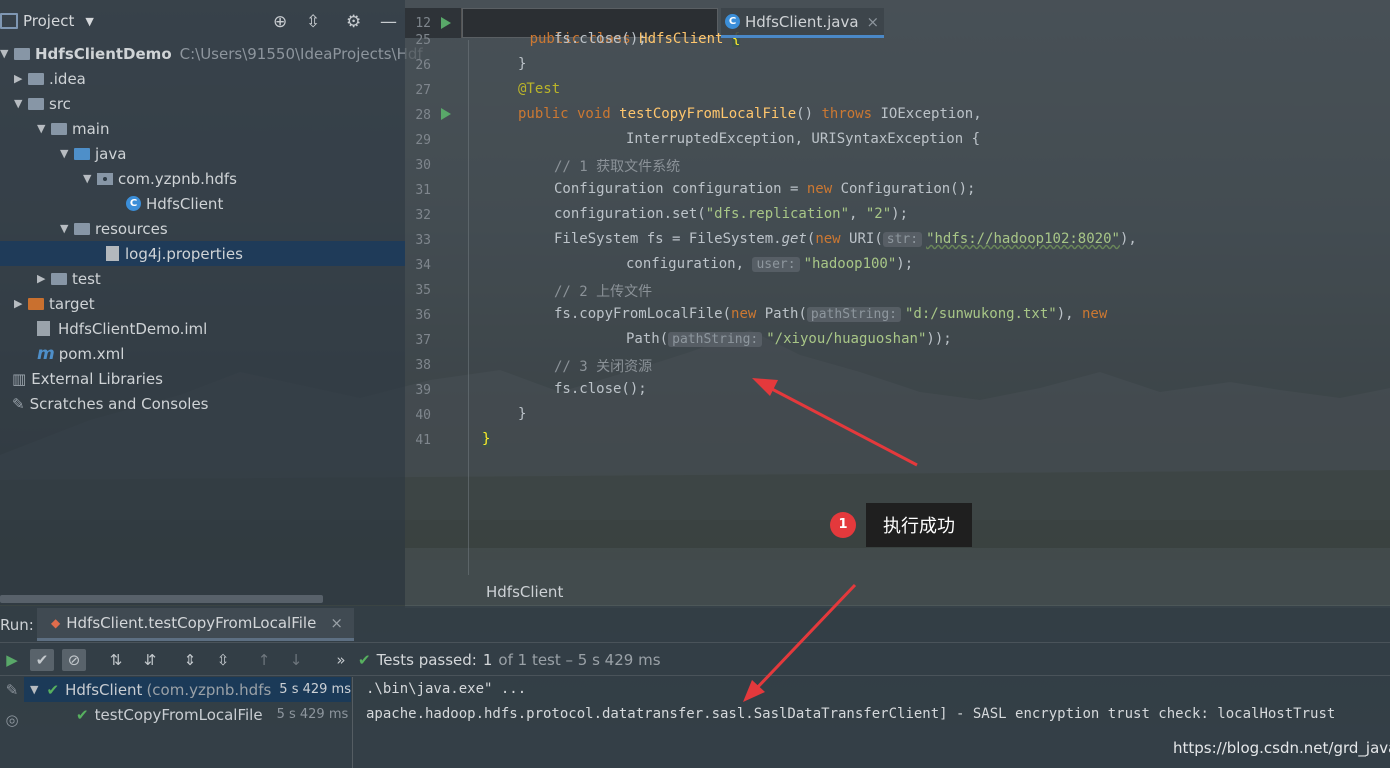 The height and width of the screenshot is (768, 1390). I want to click on watermark: https://blog.csdn.net/grd_java, so click(1281, 748).